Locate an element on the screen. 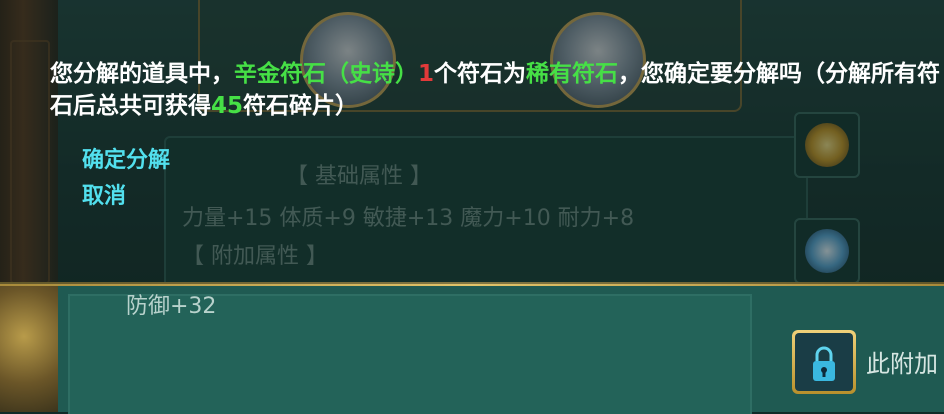 The width and height of the screenshot is (944, 414). extra-label: 此附加 is located at coordinates (902, 364).